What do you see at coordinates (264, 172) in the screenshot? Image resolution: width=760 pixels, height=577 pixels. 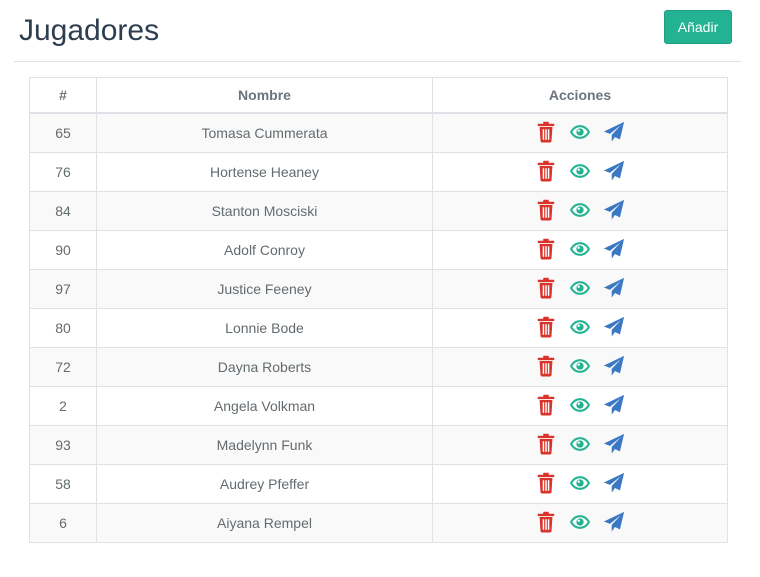 I see `player-name: Hortense Heaney` at bounding box center [264, 172].